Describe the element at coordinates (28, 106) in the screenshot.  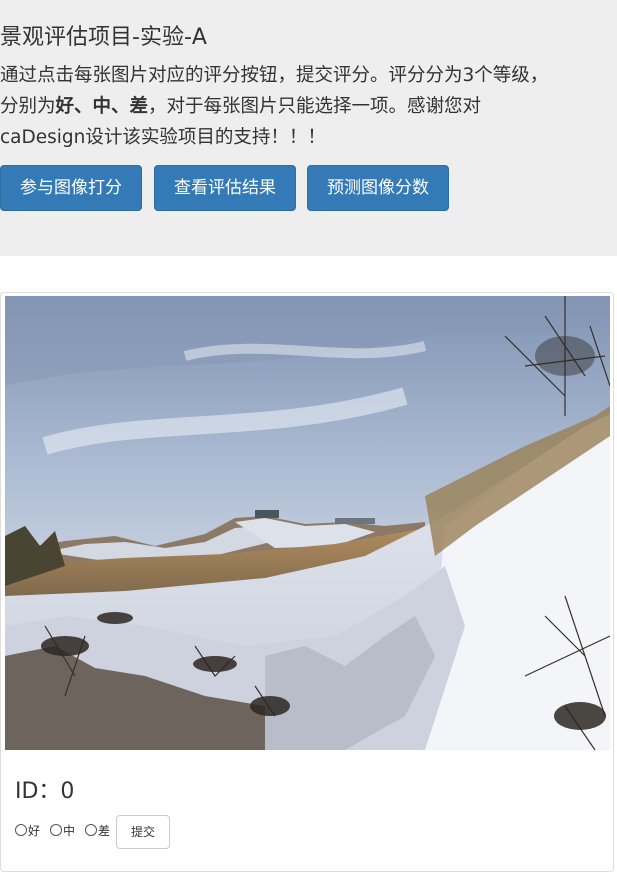
I see `intro-line-2-prefix: 分别为` at that location.